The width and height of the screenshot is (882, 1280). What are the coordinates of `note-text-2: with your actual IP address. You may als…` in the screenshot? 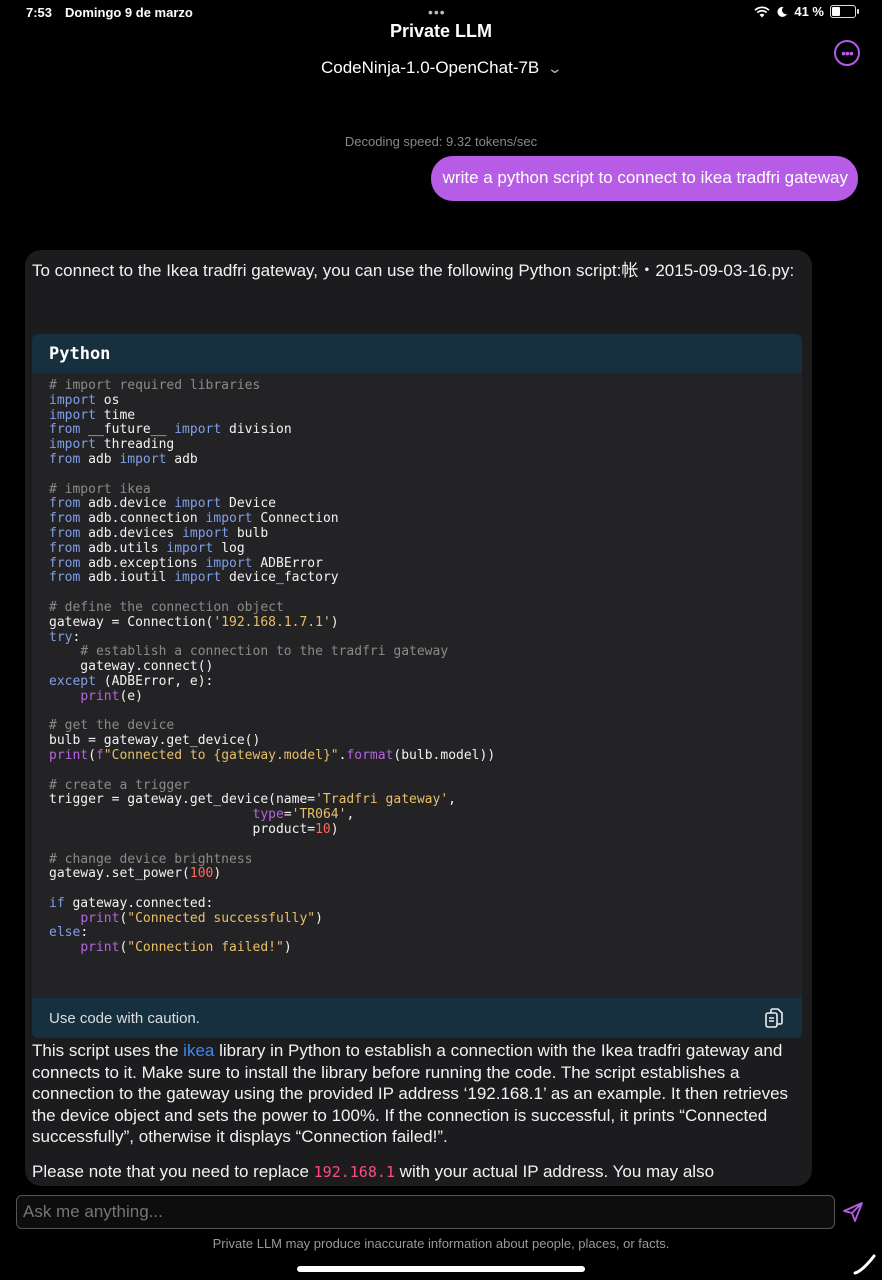 It's located at (554, 1171).